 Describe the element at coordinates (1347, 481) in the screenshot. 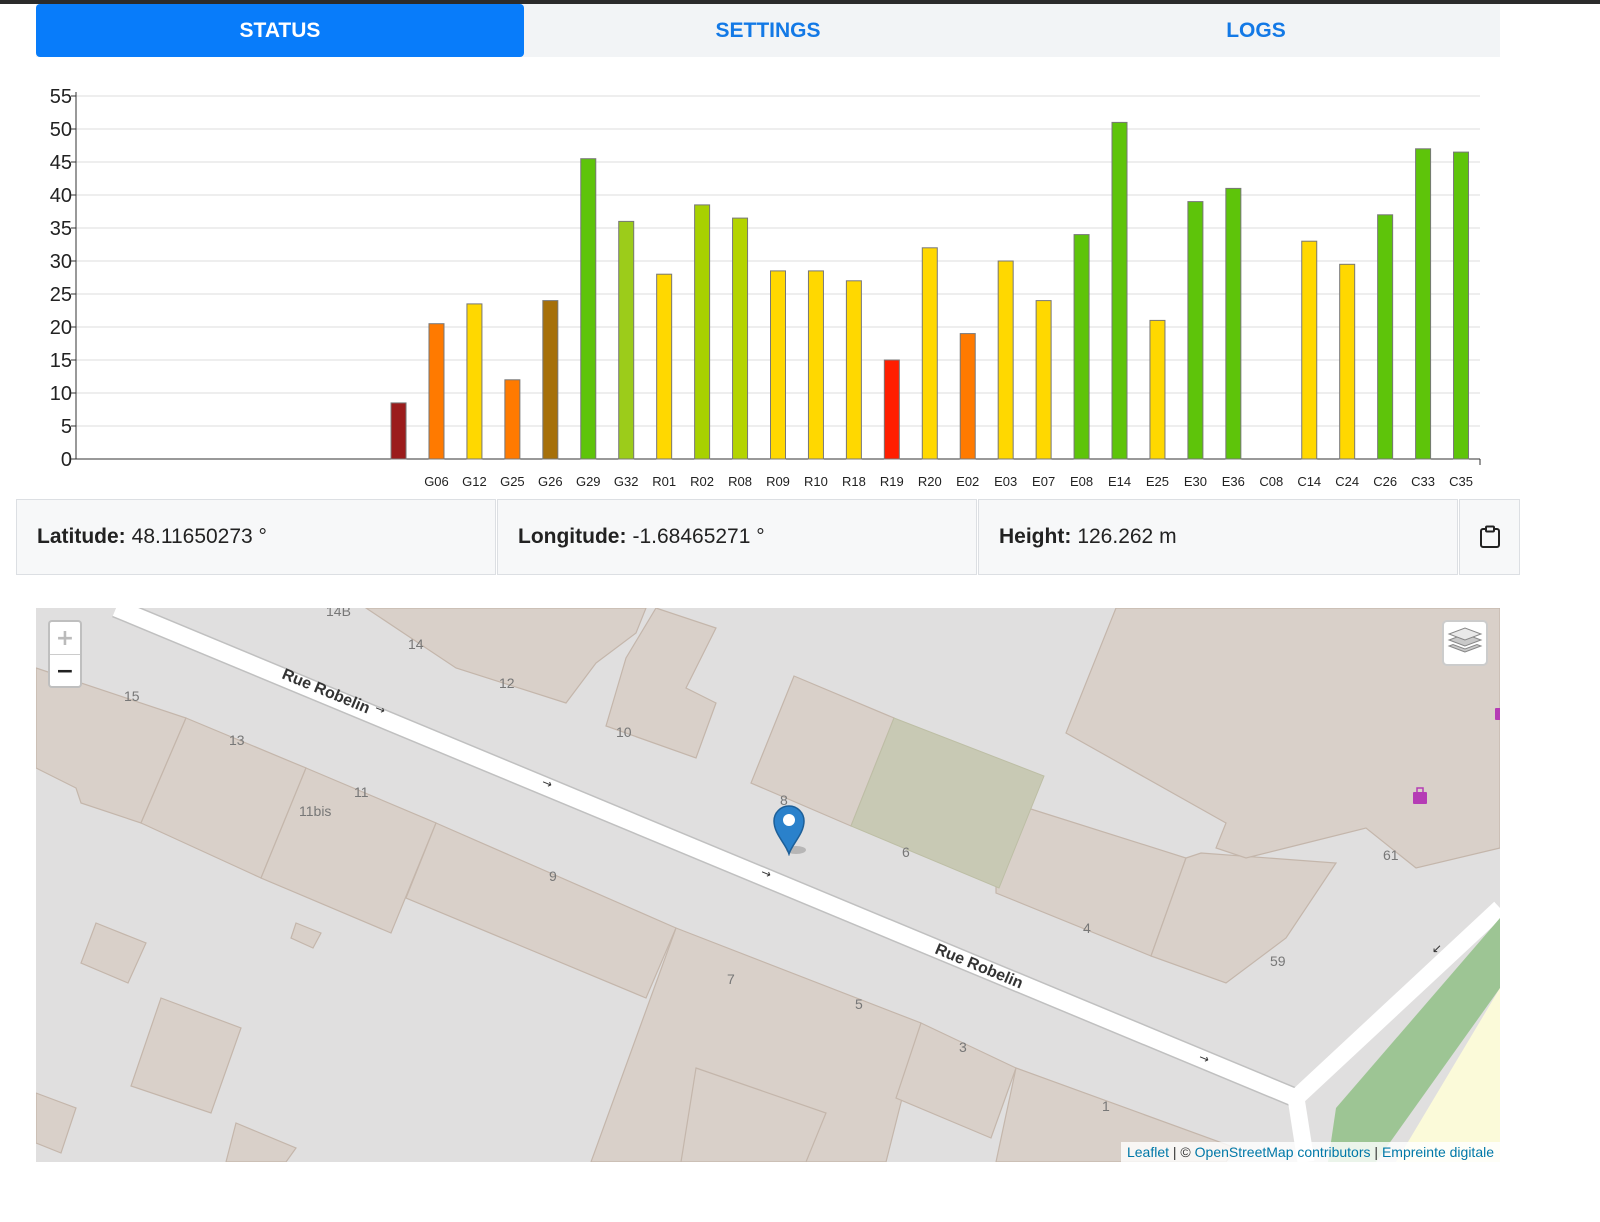

I see `x-tick-label: C24` at that location.